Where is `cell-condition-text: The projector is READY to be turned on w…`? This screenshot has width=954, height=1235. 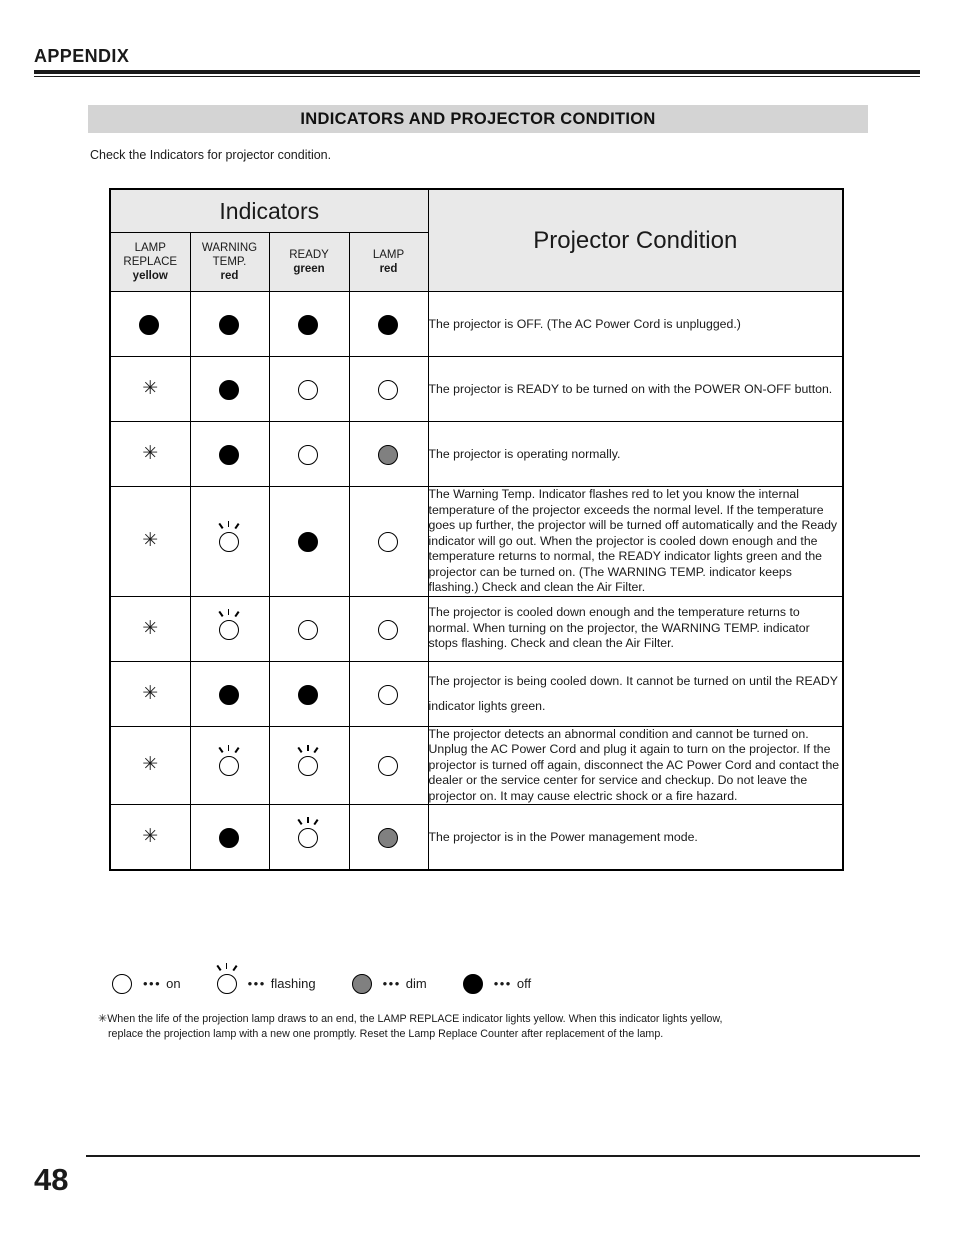 cell-condition-text: The projector is READY to be turned on w… is located at coordinates (635, 389).